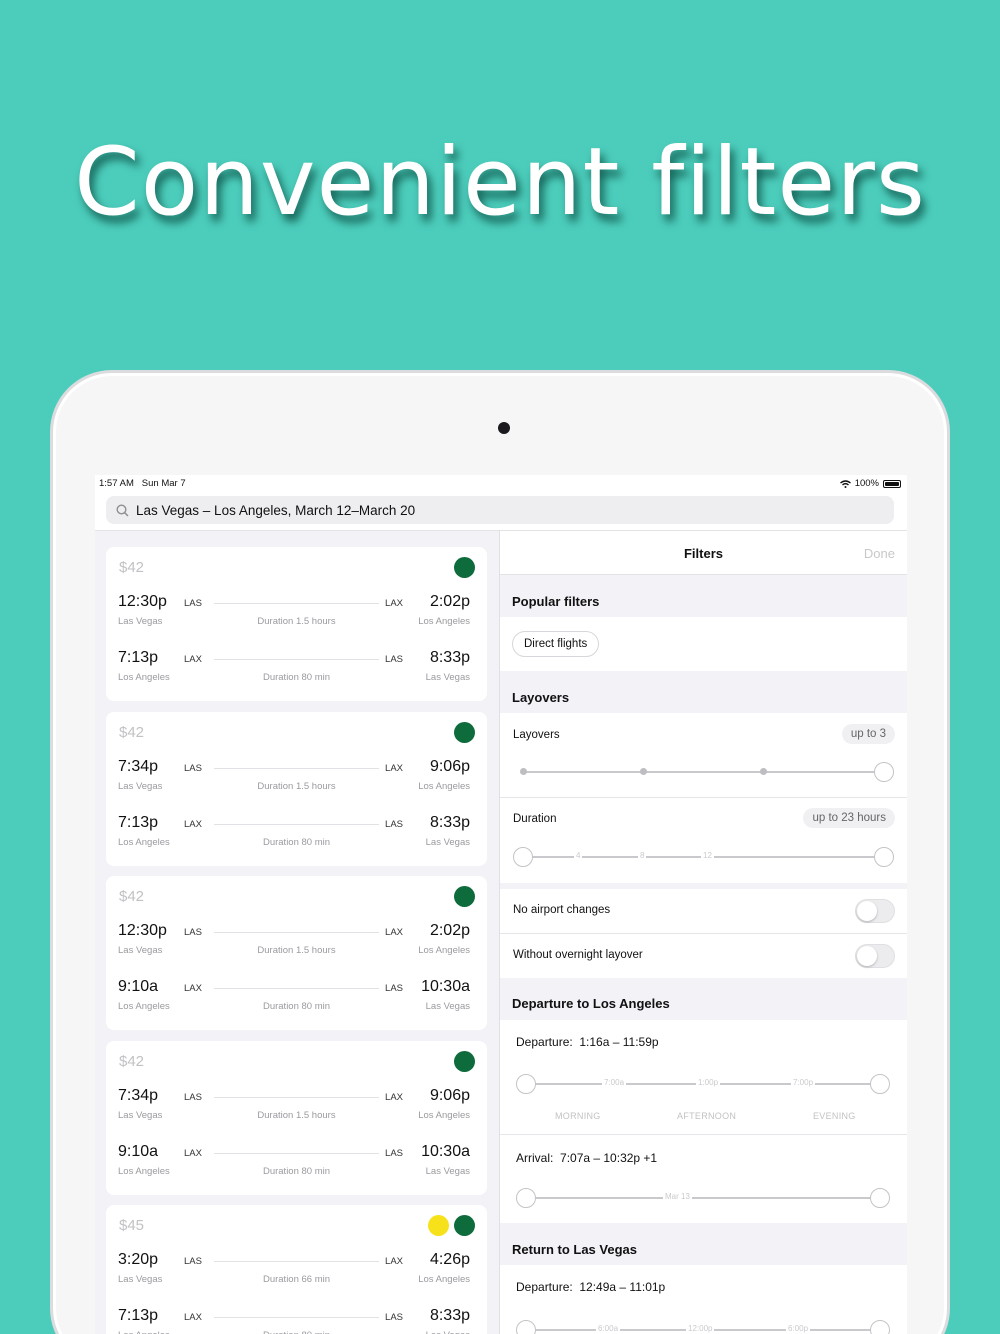 This screenshot has width=1000, height=1334. What do you see at coordinates (138, 986) in the screenshot?
I see `departure-time: 9:10a` at bounding box center [138, 986].